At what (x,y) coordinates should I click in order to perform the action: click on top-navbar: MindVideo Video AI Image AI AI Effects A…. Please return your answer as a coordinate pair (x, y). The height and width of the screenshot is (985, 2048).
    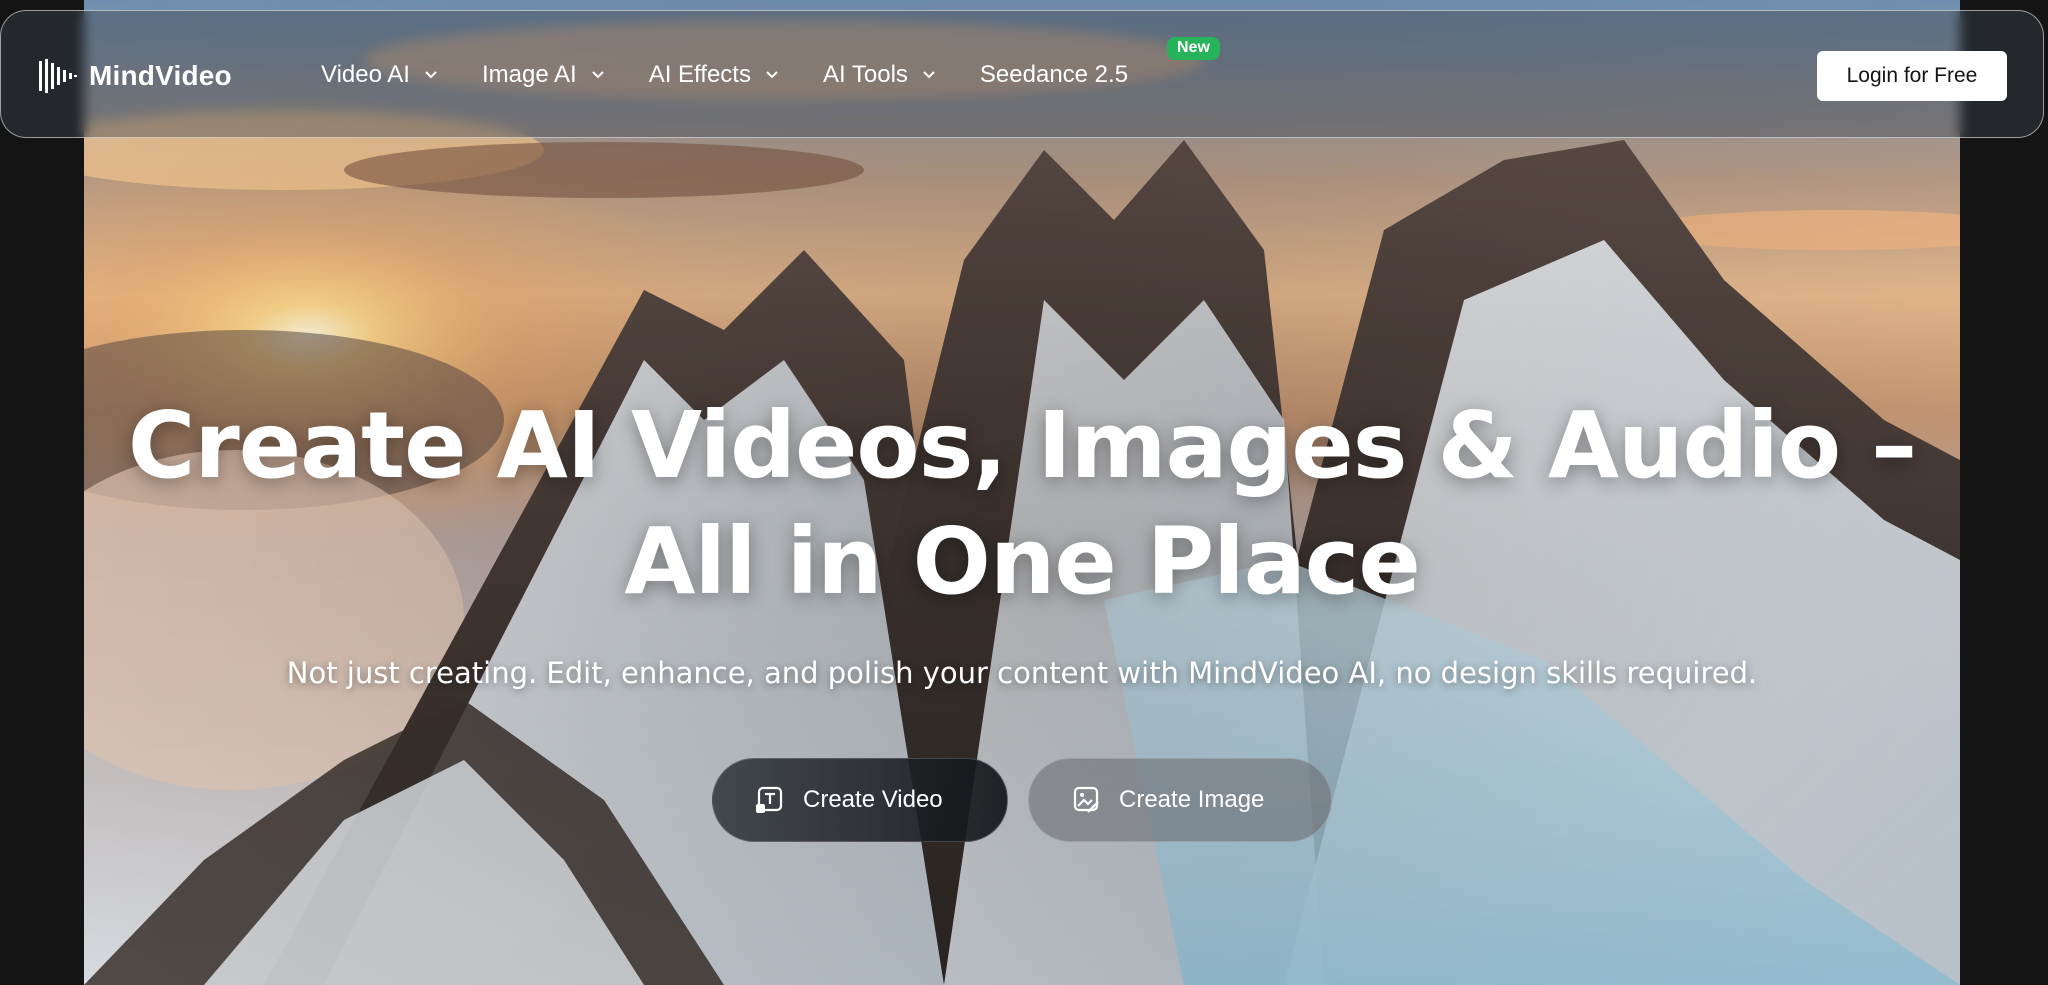
    Looking at the image, I should click on (1022, 74).